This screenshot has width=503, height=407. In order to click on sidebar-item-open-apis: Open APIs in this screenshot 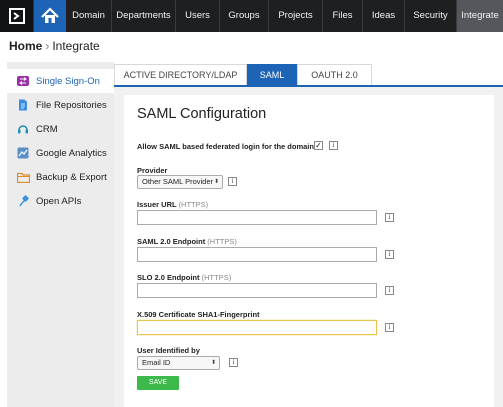, I will do `click(60, 201)`.